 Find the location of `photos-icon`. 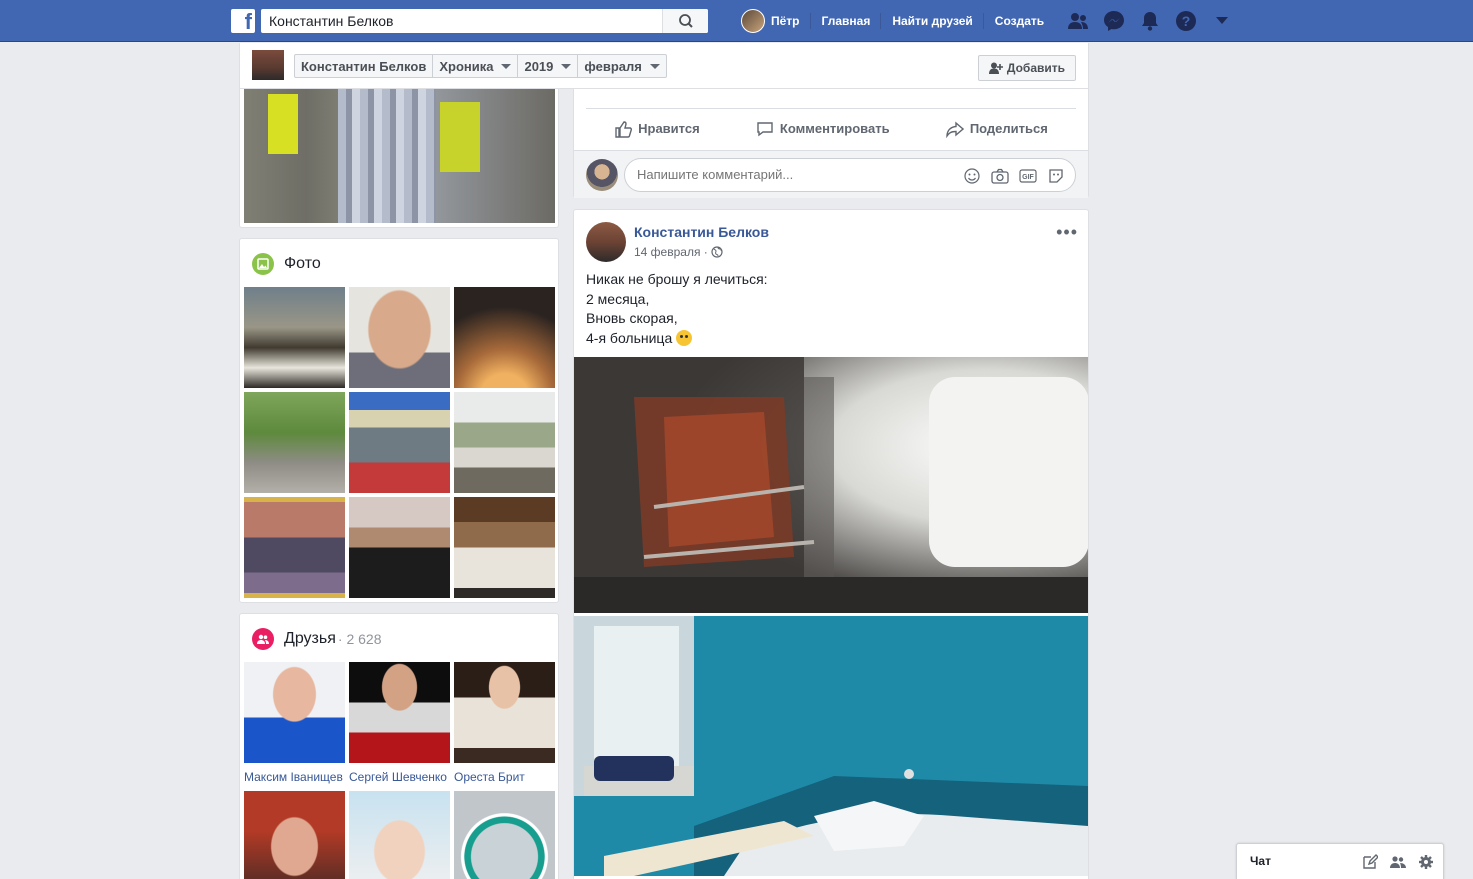

photos-icon is located at coordinates (263, 264).